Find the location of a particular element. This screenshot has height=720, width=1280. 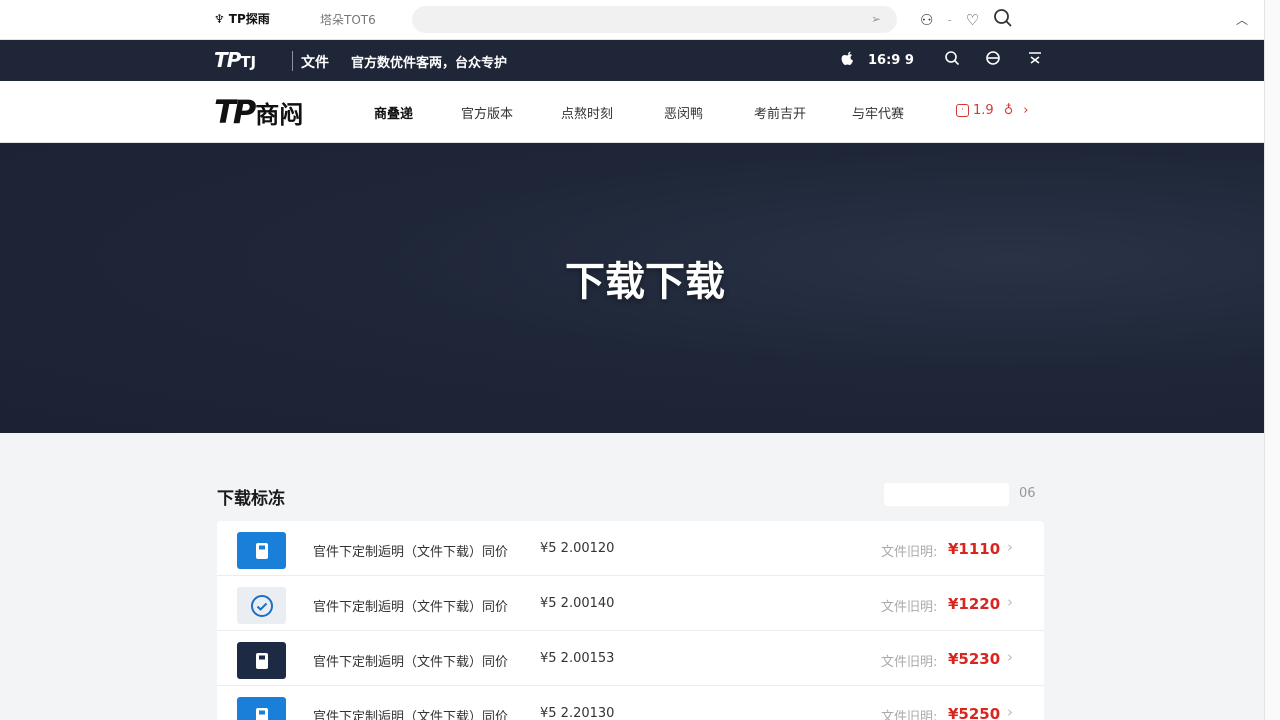

nav-item-2: 官方版本 is located at coordinates (487, 112).